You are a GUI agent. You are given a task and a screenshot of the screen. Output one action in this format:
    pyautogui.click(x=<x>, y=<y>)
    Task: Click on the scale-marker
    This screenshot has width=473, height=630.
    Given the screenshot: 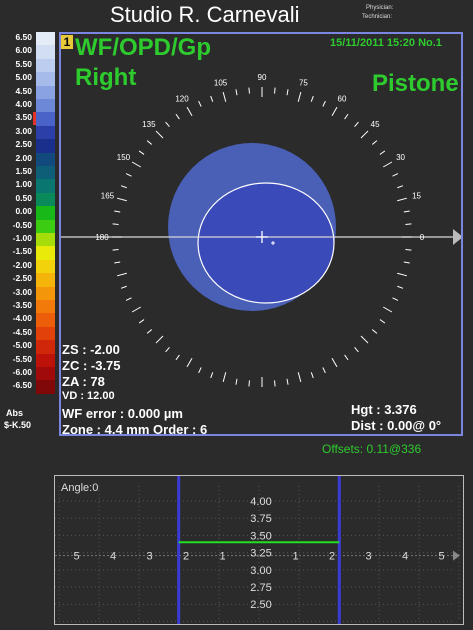 What is the action you would take?
    pyautogui.click(x=34, y=119)
    